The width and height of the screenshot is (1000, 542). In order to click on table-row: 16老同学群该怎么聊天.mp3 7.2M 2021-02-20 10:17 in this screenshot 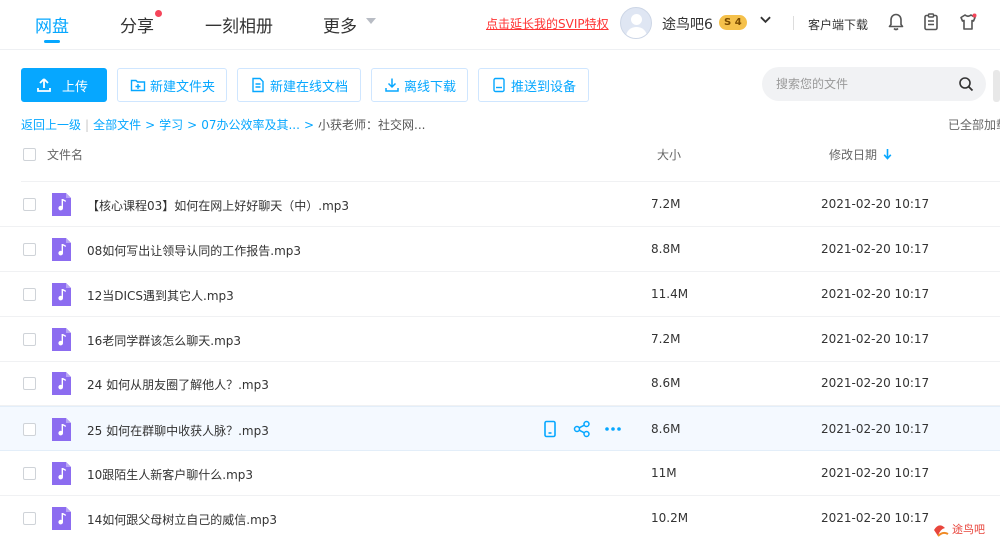, I will do `click(500, 339)`.